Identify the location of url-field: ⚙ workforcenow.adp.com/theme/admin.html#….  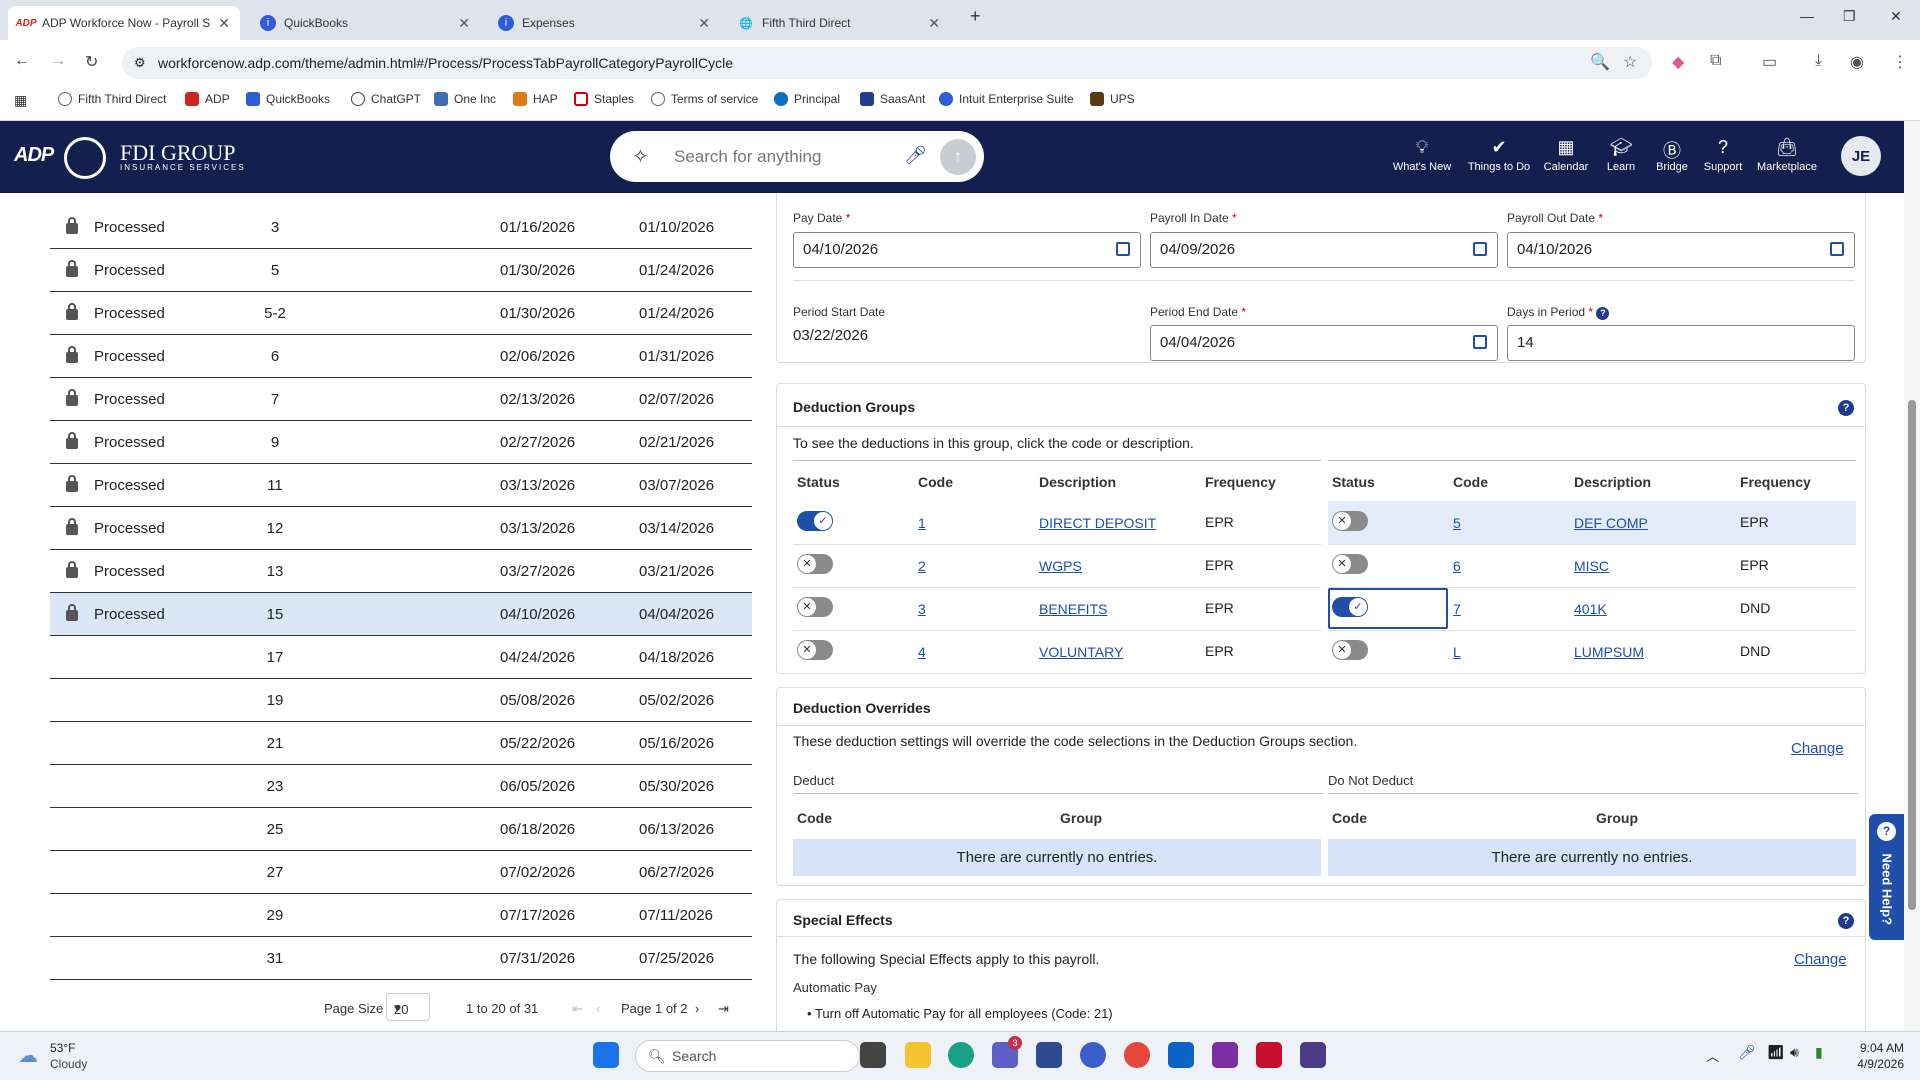
(887, 63).